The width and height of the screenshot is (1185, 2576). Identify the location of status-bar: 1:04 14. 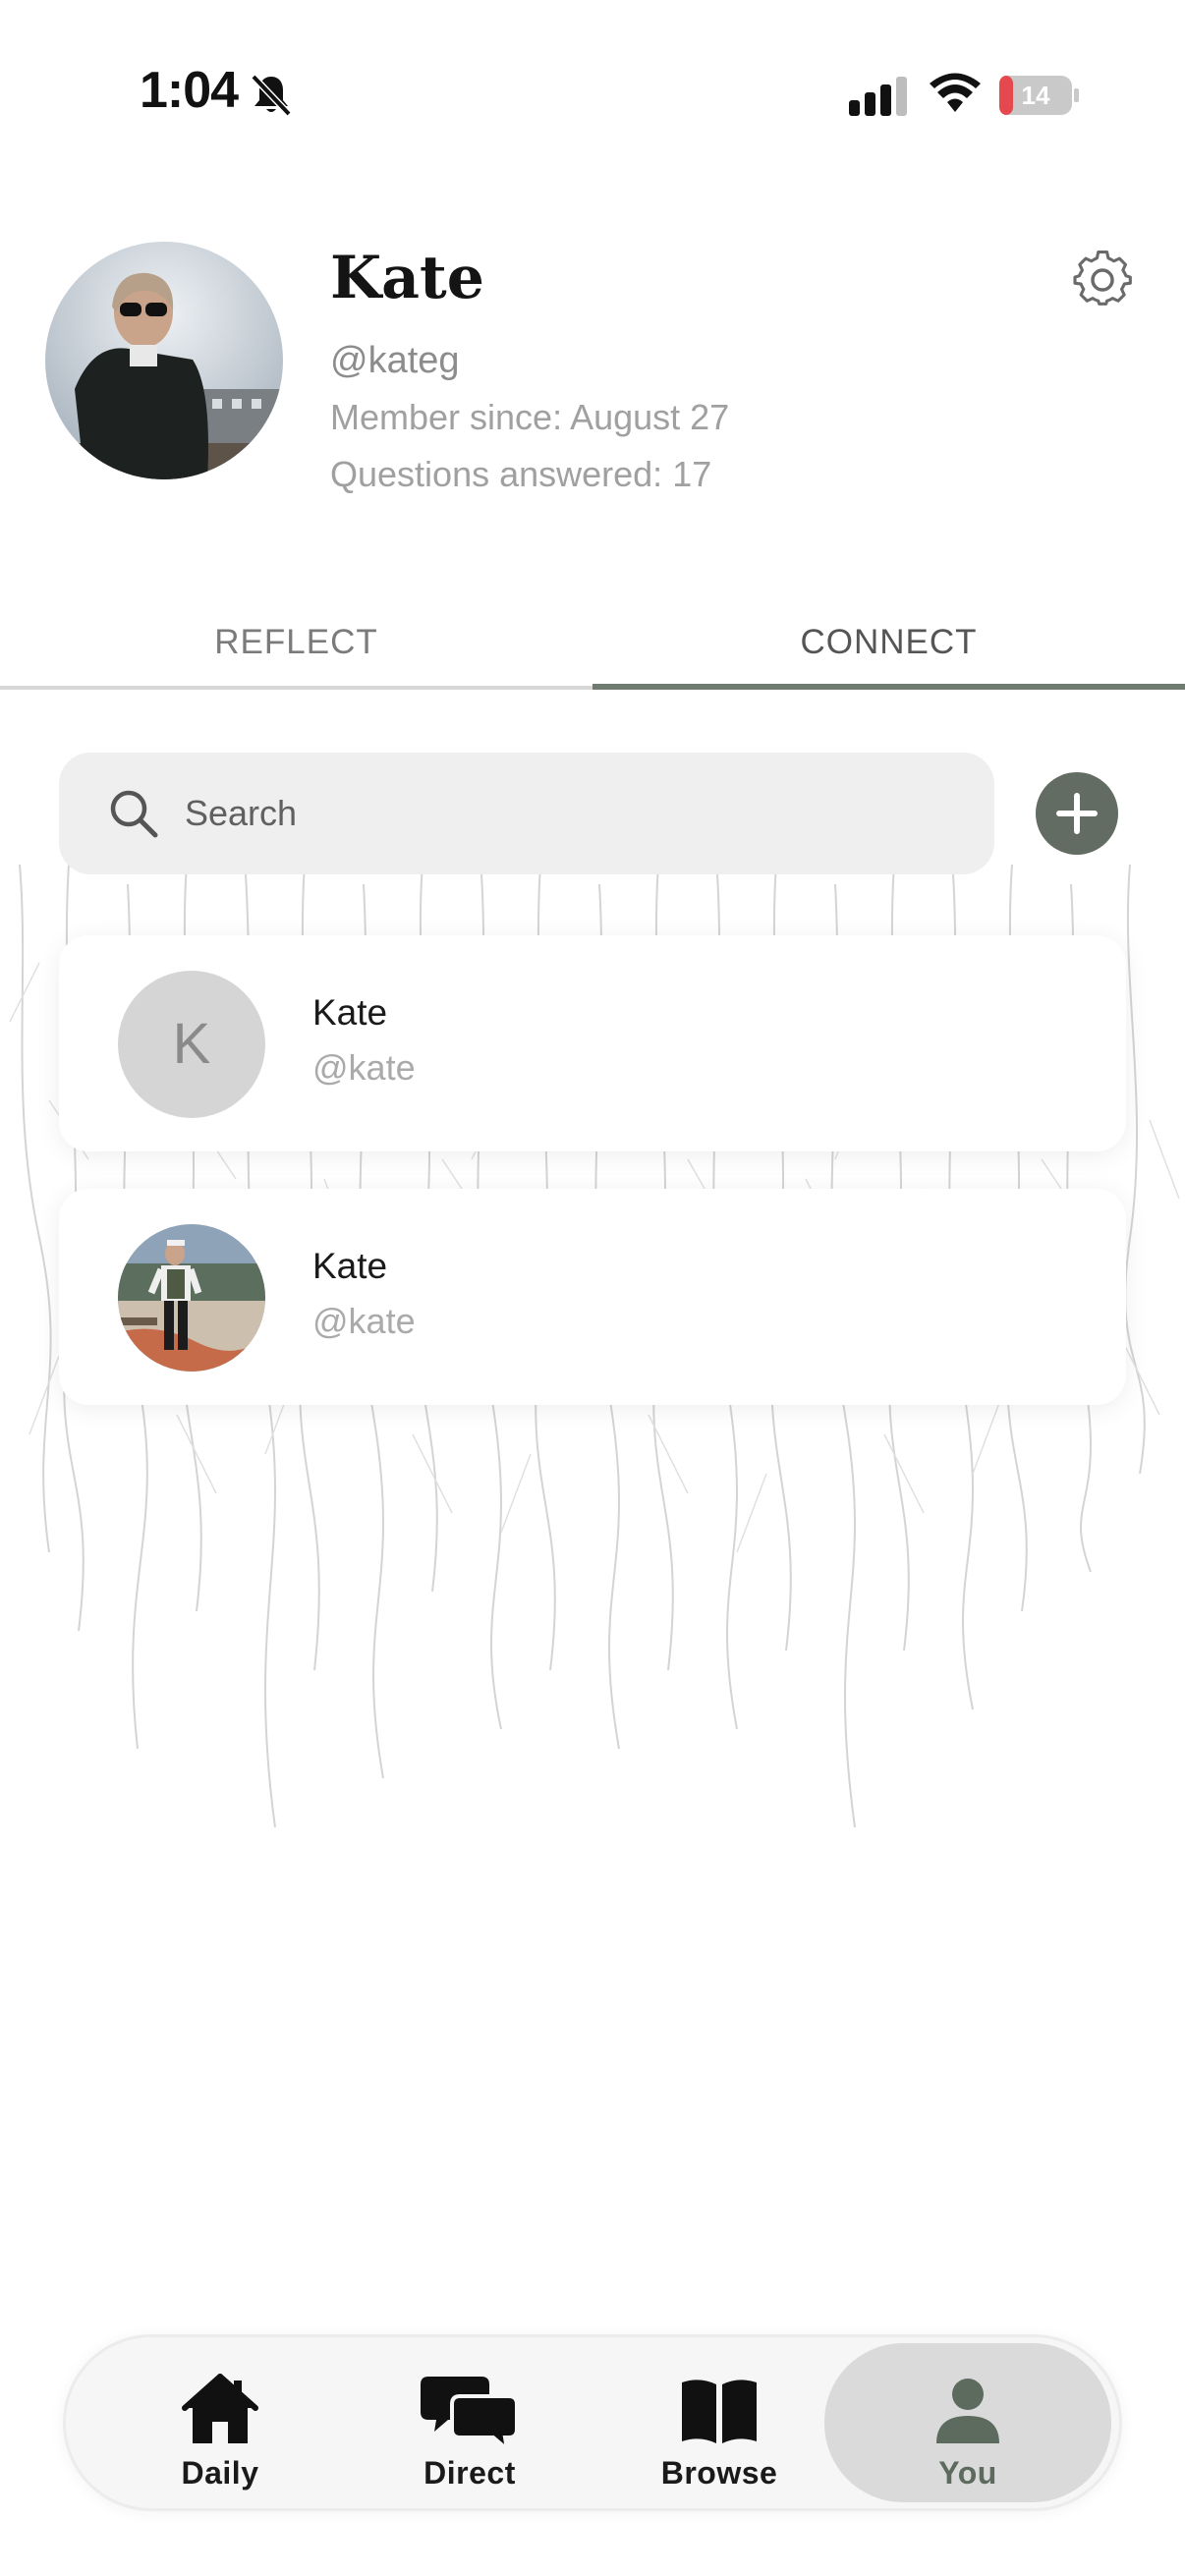
(592, 93).